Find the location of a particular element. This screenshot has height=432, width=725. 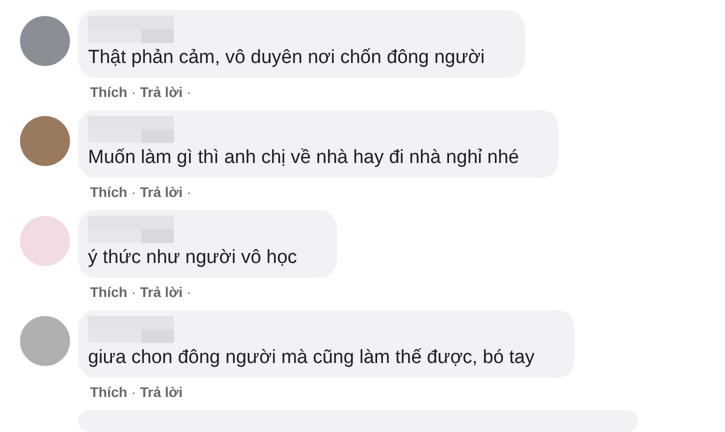

comment-text: giưa chon đông người mà cũng làm thế được, bó tay is located at coordinates (311, 358).